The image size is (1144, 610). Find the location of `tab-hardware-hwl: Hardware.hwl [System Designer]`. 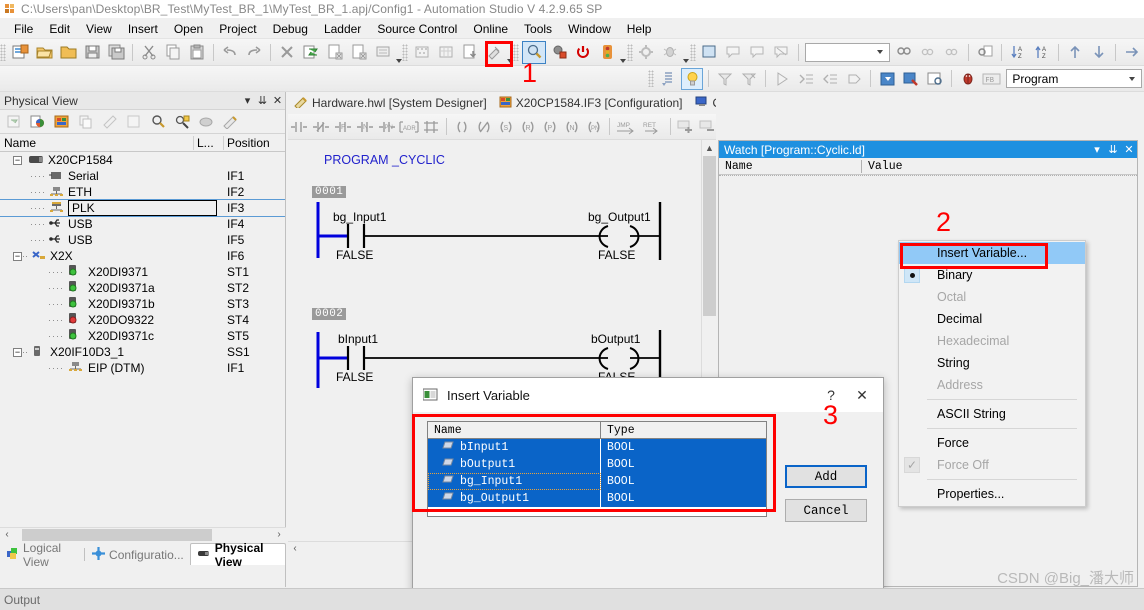

tab-hardware-hwl: Hardware.hwl [System Designer] is located at coordinates (390, 103).